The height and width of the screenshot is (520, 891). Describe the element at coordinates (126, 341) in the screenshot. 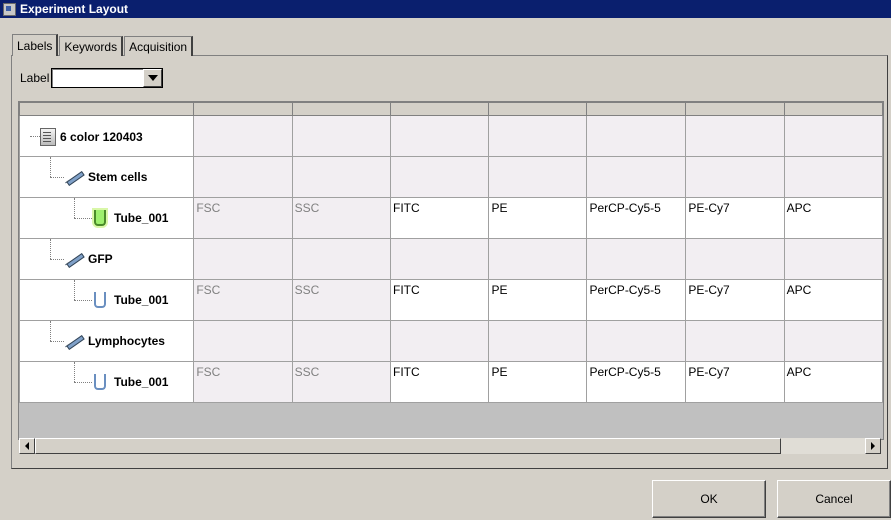

I see `specimen-label: Lymphocytes` at that location.